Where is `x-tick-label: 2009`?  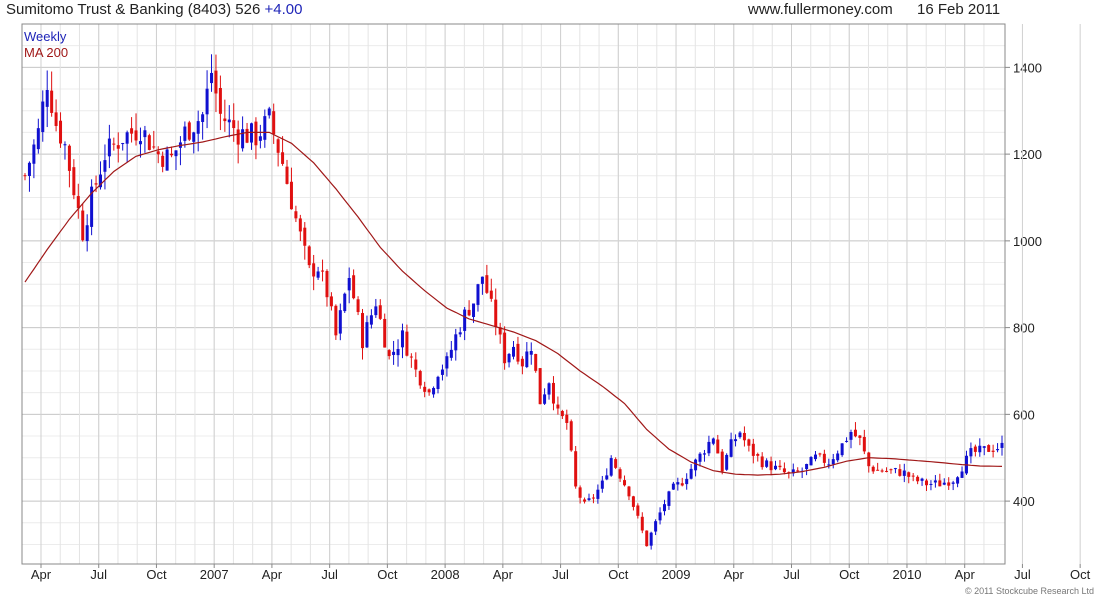 x-tick-label: 2009 is located at coordinates (676, 574).